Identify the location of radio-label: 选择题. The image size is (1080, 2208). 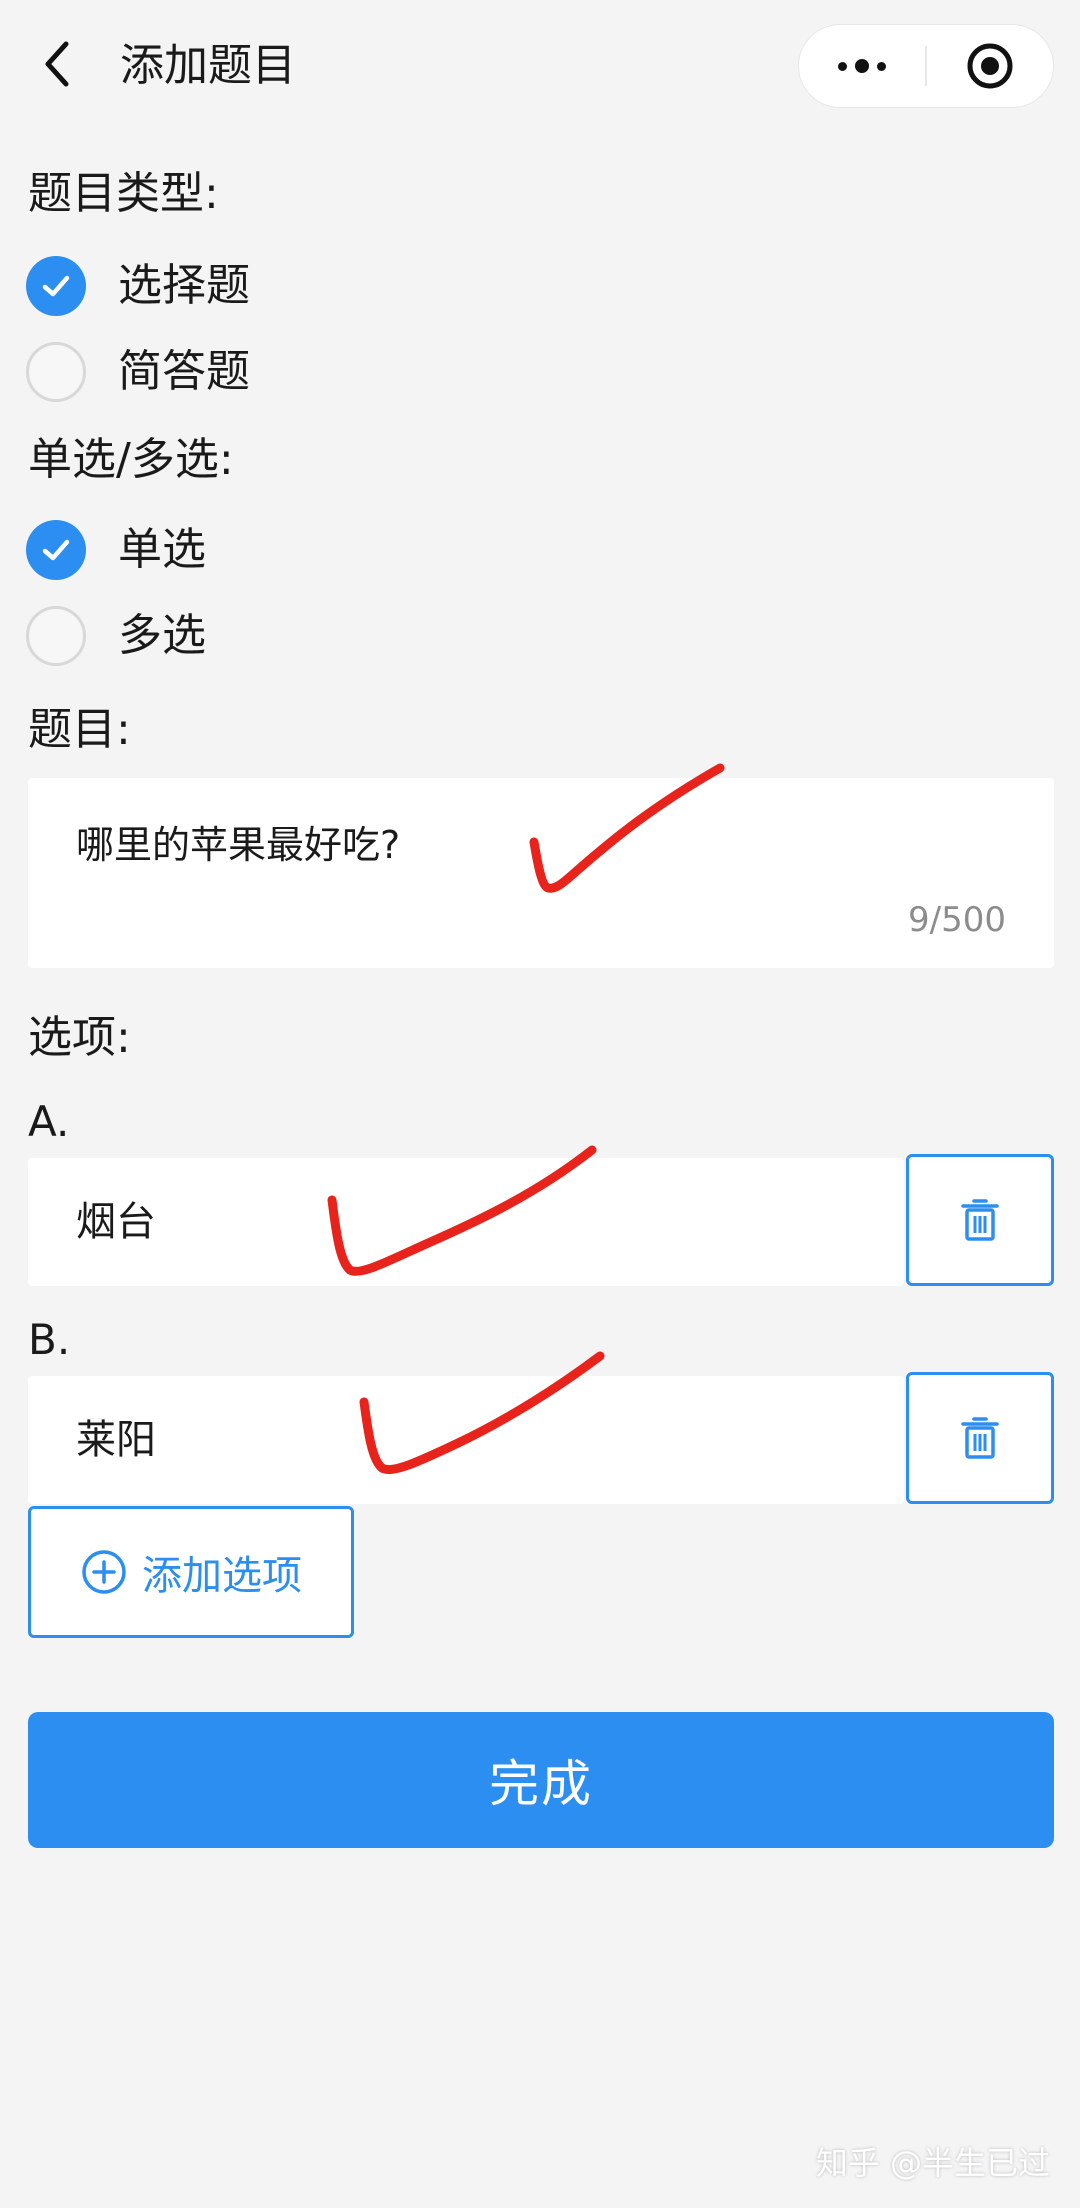
(184, 285).